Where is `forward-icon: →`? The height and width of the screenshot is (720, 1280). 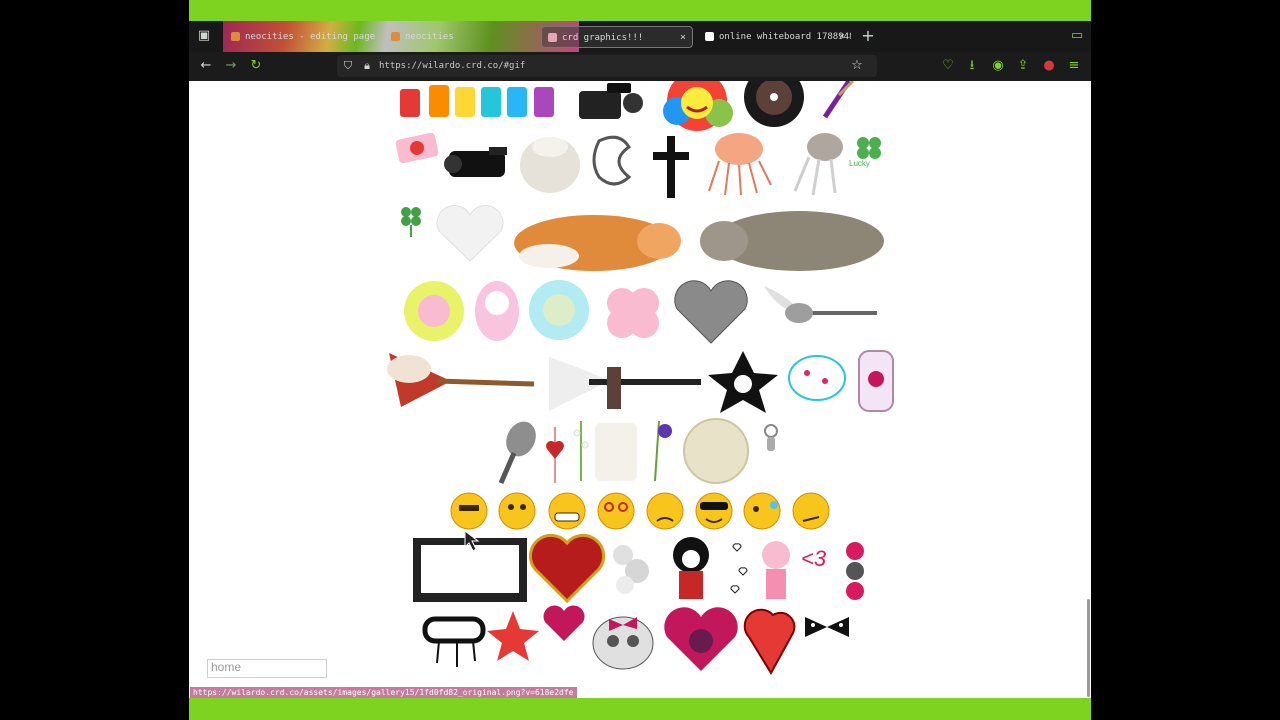 forward-icon: → is located at coordinates (231, 66).